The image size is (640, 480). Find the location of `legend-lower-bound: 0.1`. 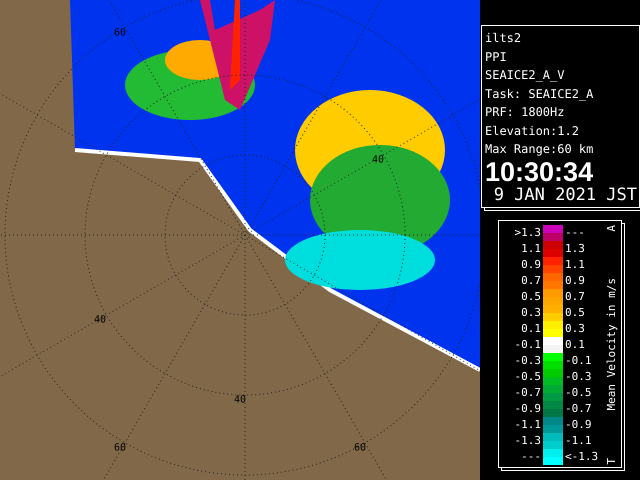

legend-lower-bound: 0.1 is located at coordinates (531, 329).